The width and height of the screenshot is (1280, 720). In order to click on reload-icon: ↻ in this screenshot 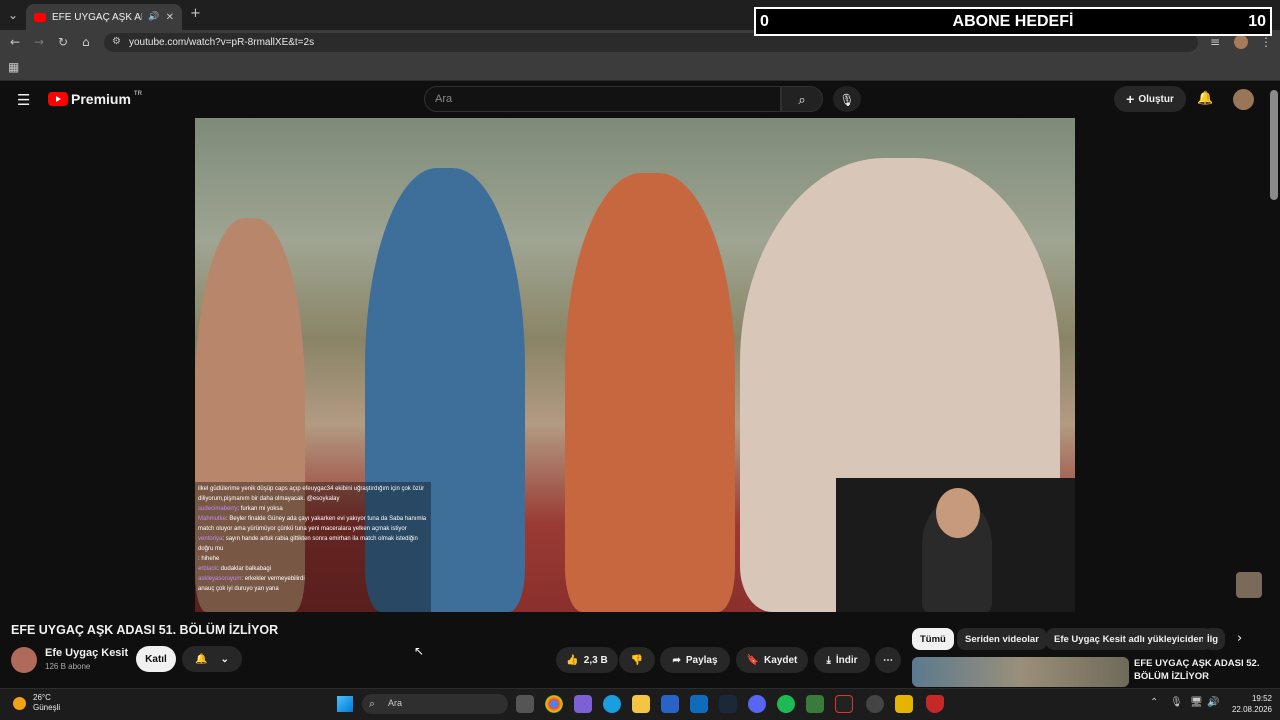, I will do `click(63, 42)`.